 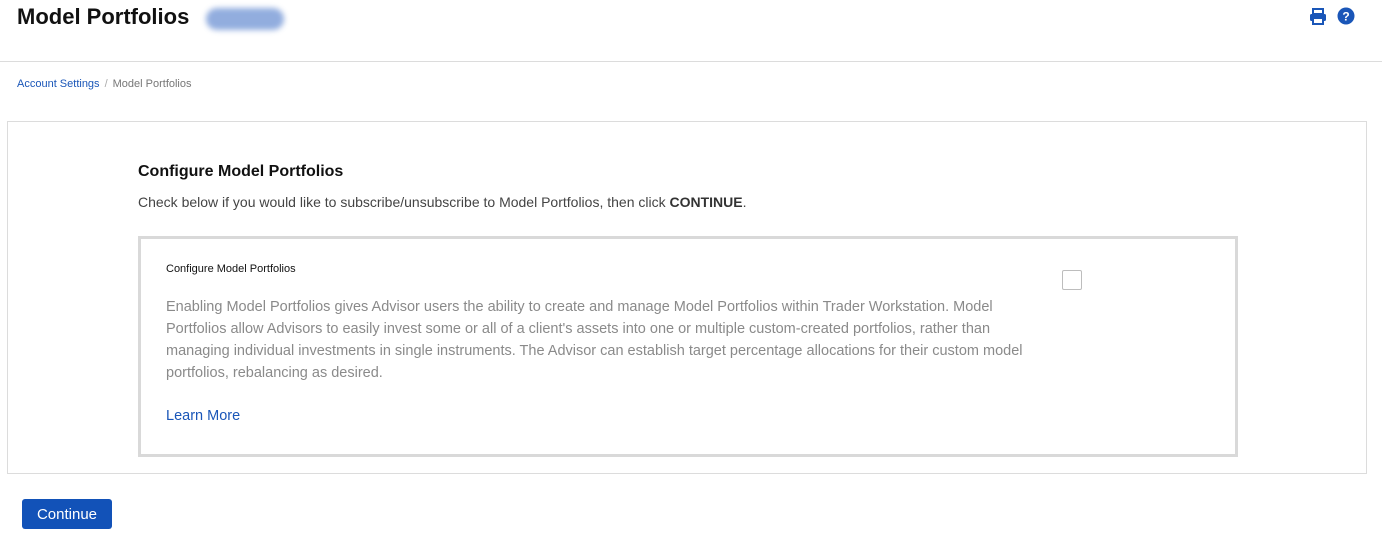 What do you see at coordinates (67, 514) in the screenshot?
I see `continue-button: Continue` at bounding box center [67, 514].